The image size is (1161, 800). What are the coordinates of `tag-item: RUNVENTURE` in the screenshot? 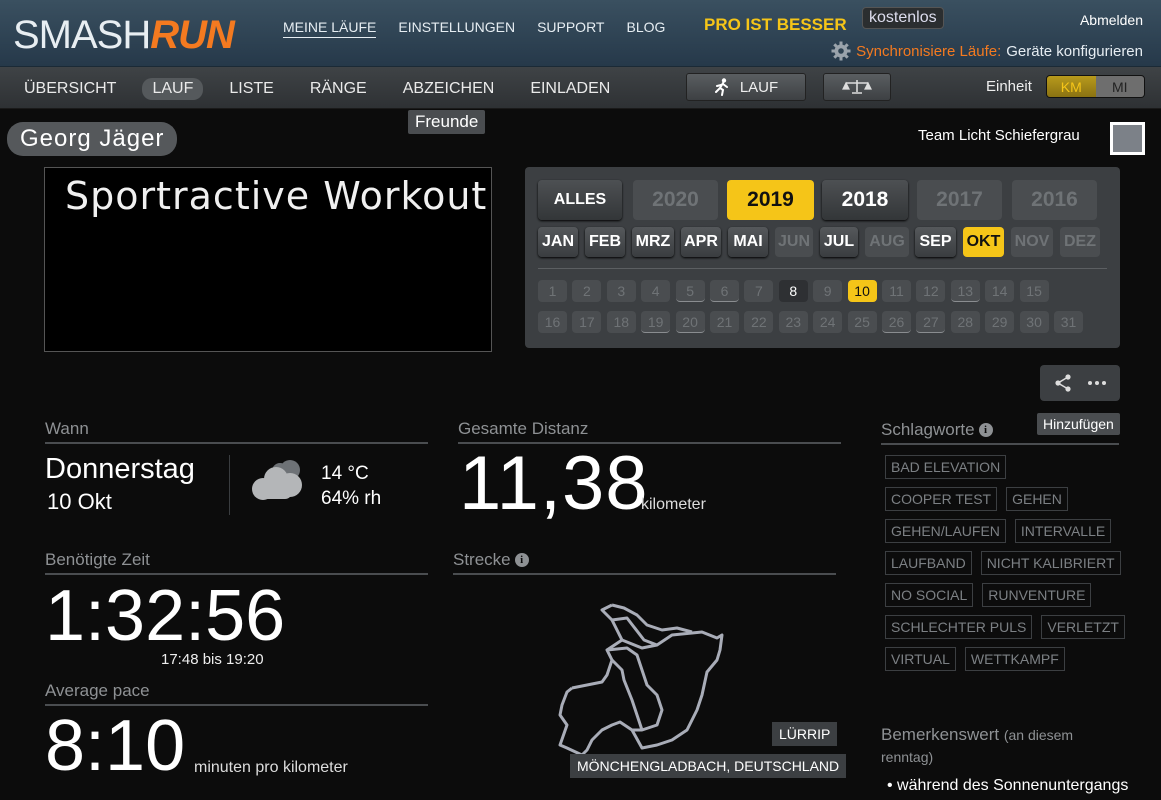 It's located at (1037, 595).